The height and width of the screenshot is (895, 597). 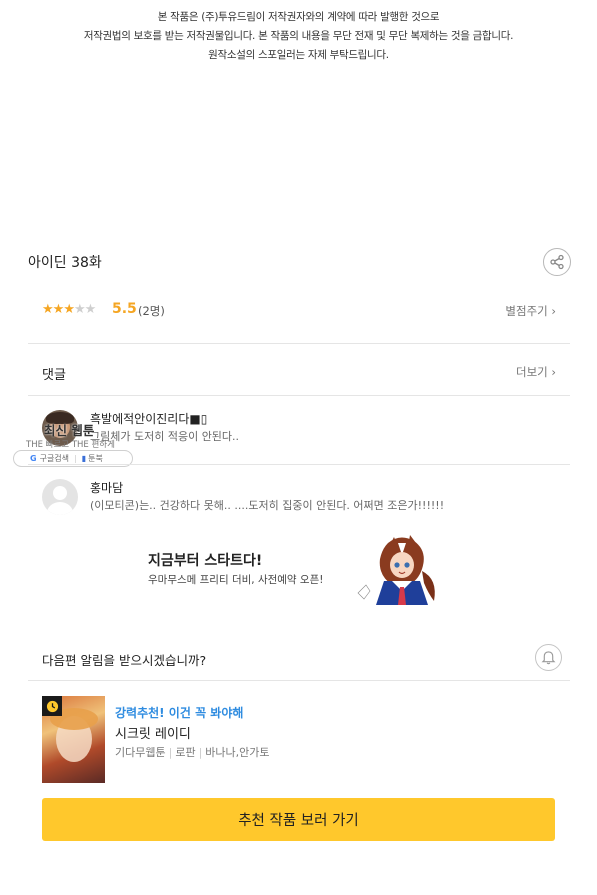 What do you see at coordinates (107, 488) in the screenshot?
I see `comment-author: 홍마담` at bounding box center [107, 488].